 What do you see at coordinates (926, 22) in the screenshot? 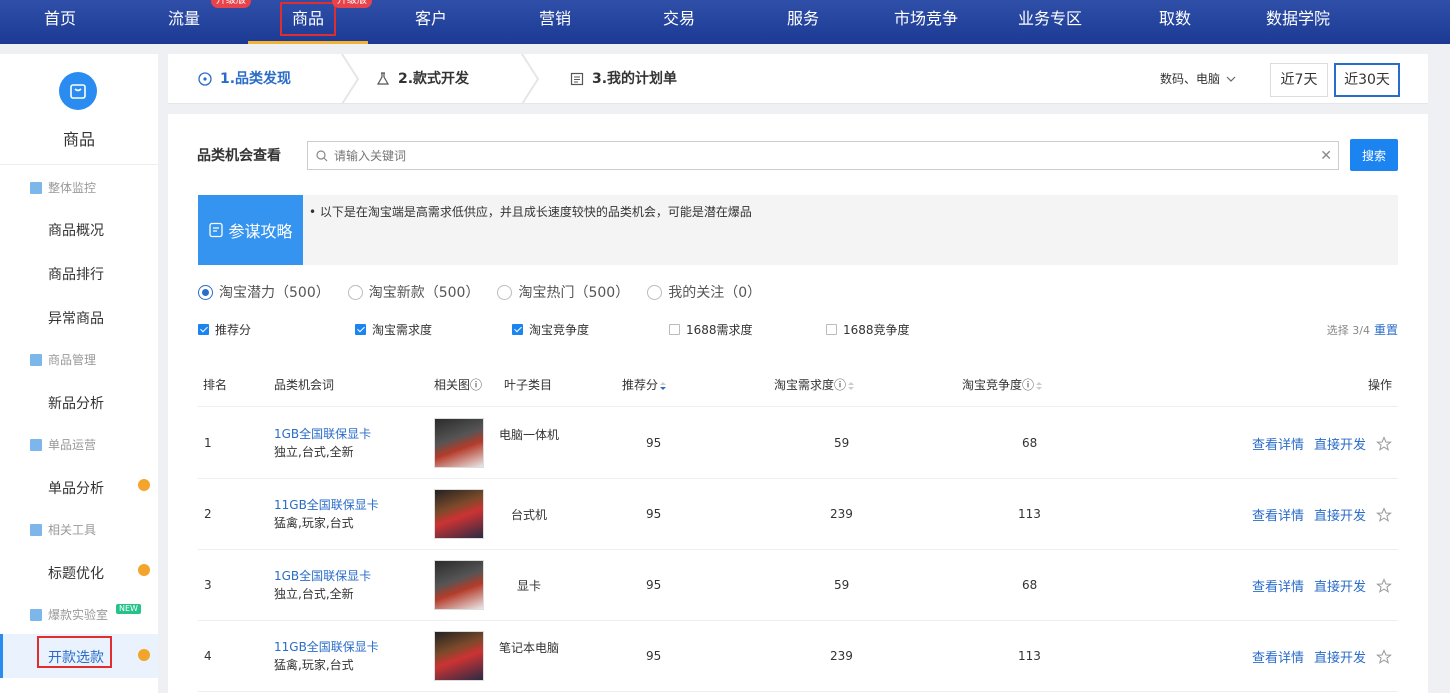
I see `nav-market: 市场竞争` at bounding box center [926, 22].